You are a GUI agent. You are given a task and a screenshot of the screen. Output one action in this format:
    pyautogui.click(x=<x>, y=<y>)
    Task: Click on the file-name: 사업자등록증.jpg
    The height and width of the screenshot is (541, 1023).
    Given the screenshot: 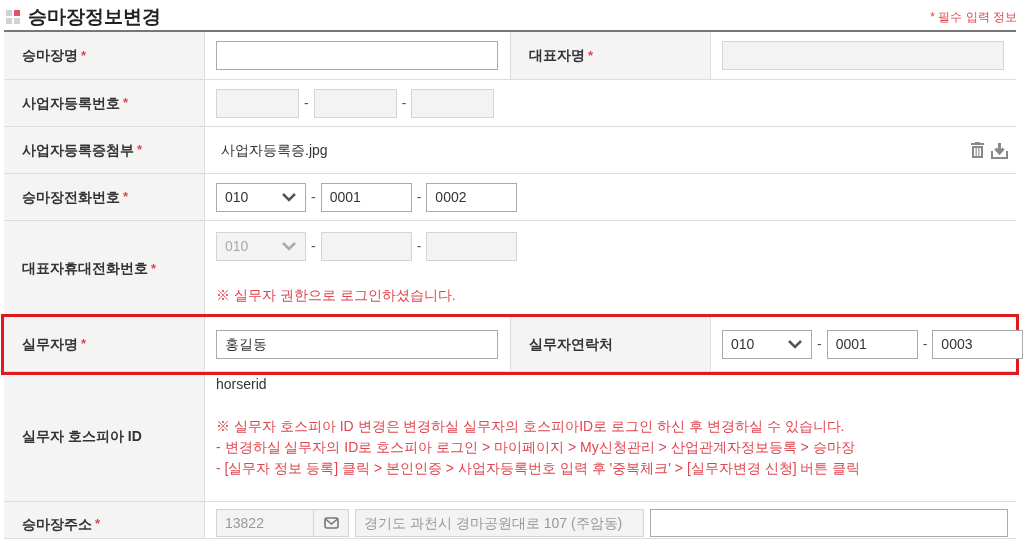 What is the action you would take?
    pyautogui.click(x=274, y=150)
    